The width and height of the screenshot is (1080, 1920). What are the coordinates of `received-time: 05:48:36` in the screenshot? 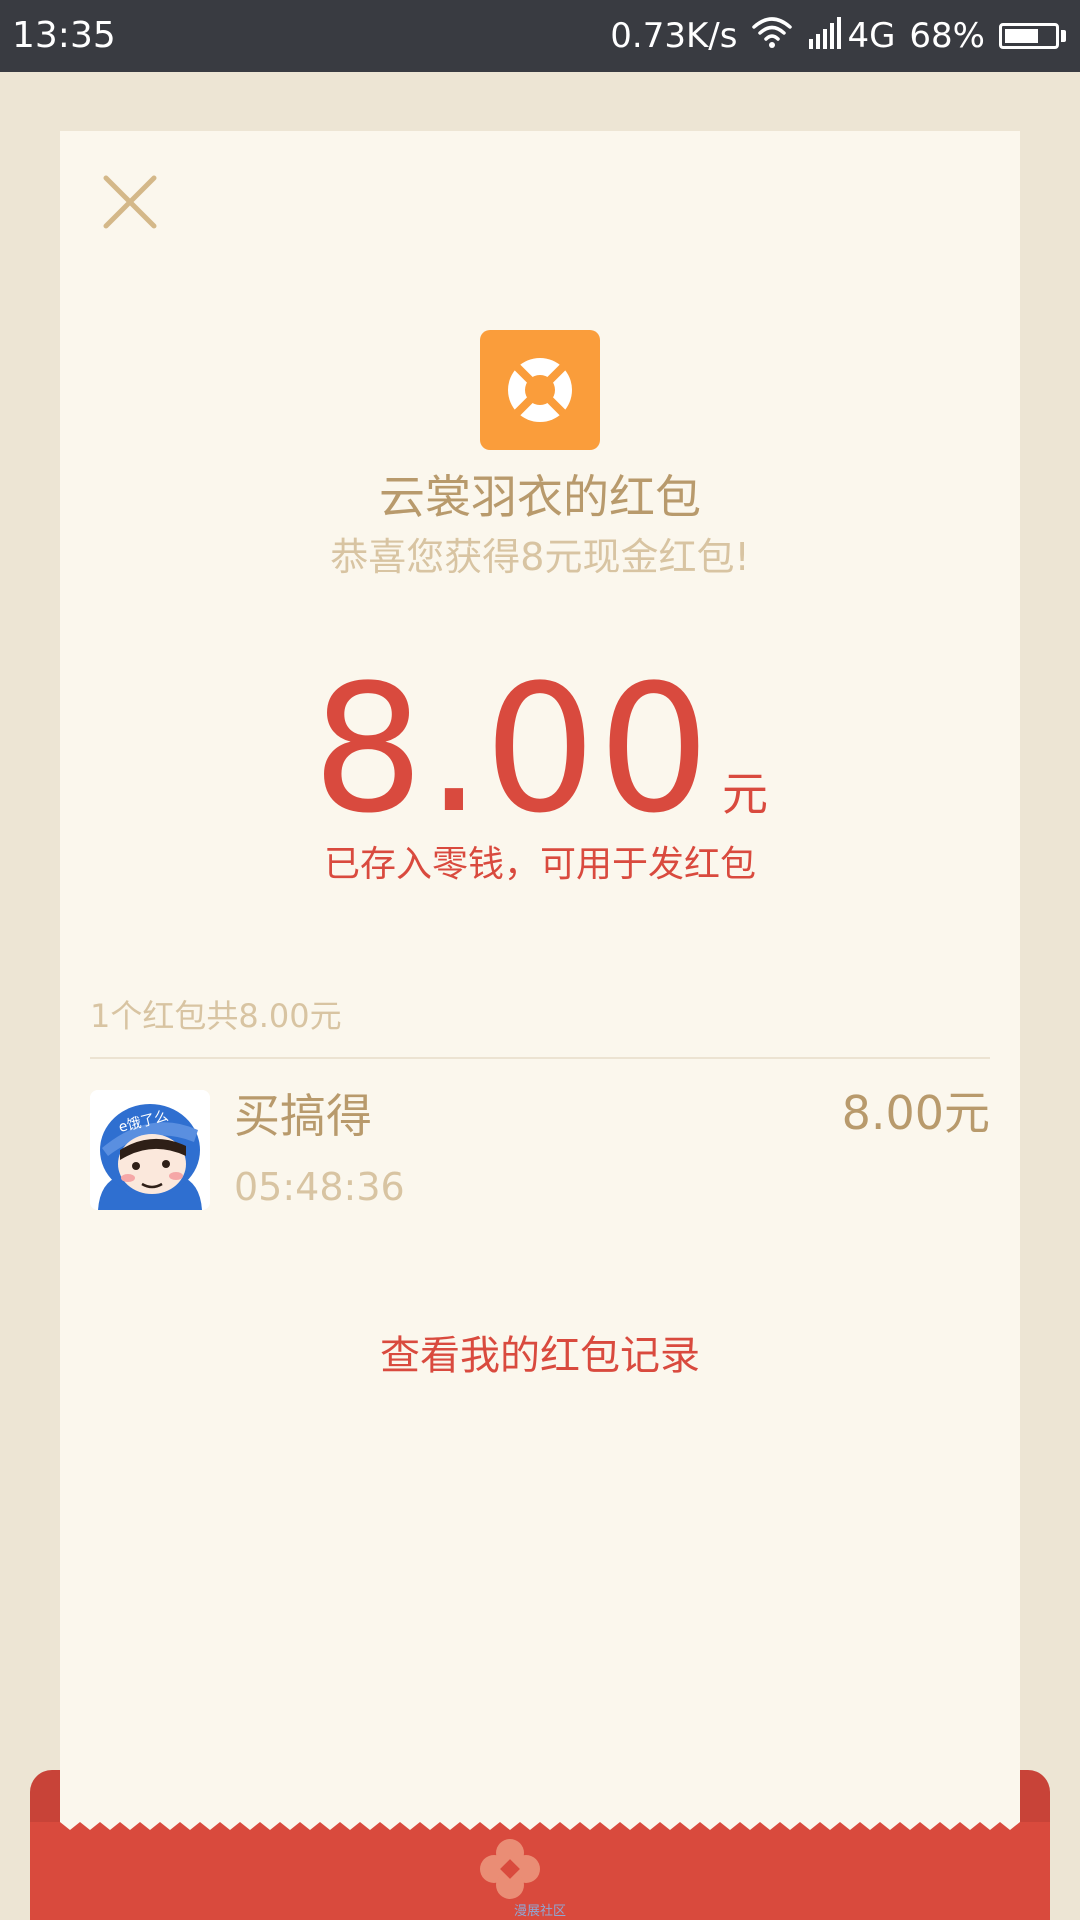 It's located at (319, 1187).